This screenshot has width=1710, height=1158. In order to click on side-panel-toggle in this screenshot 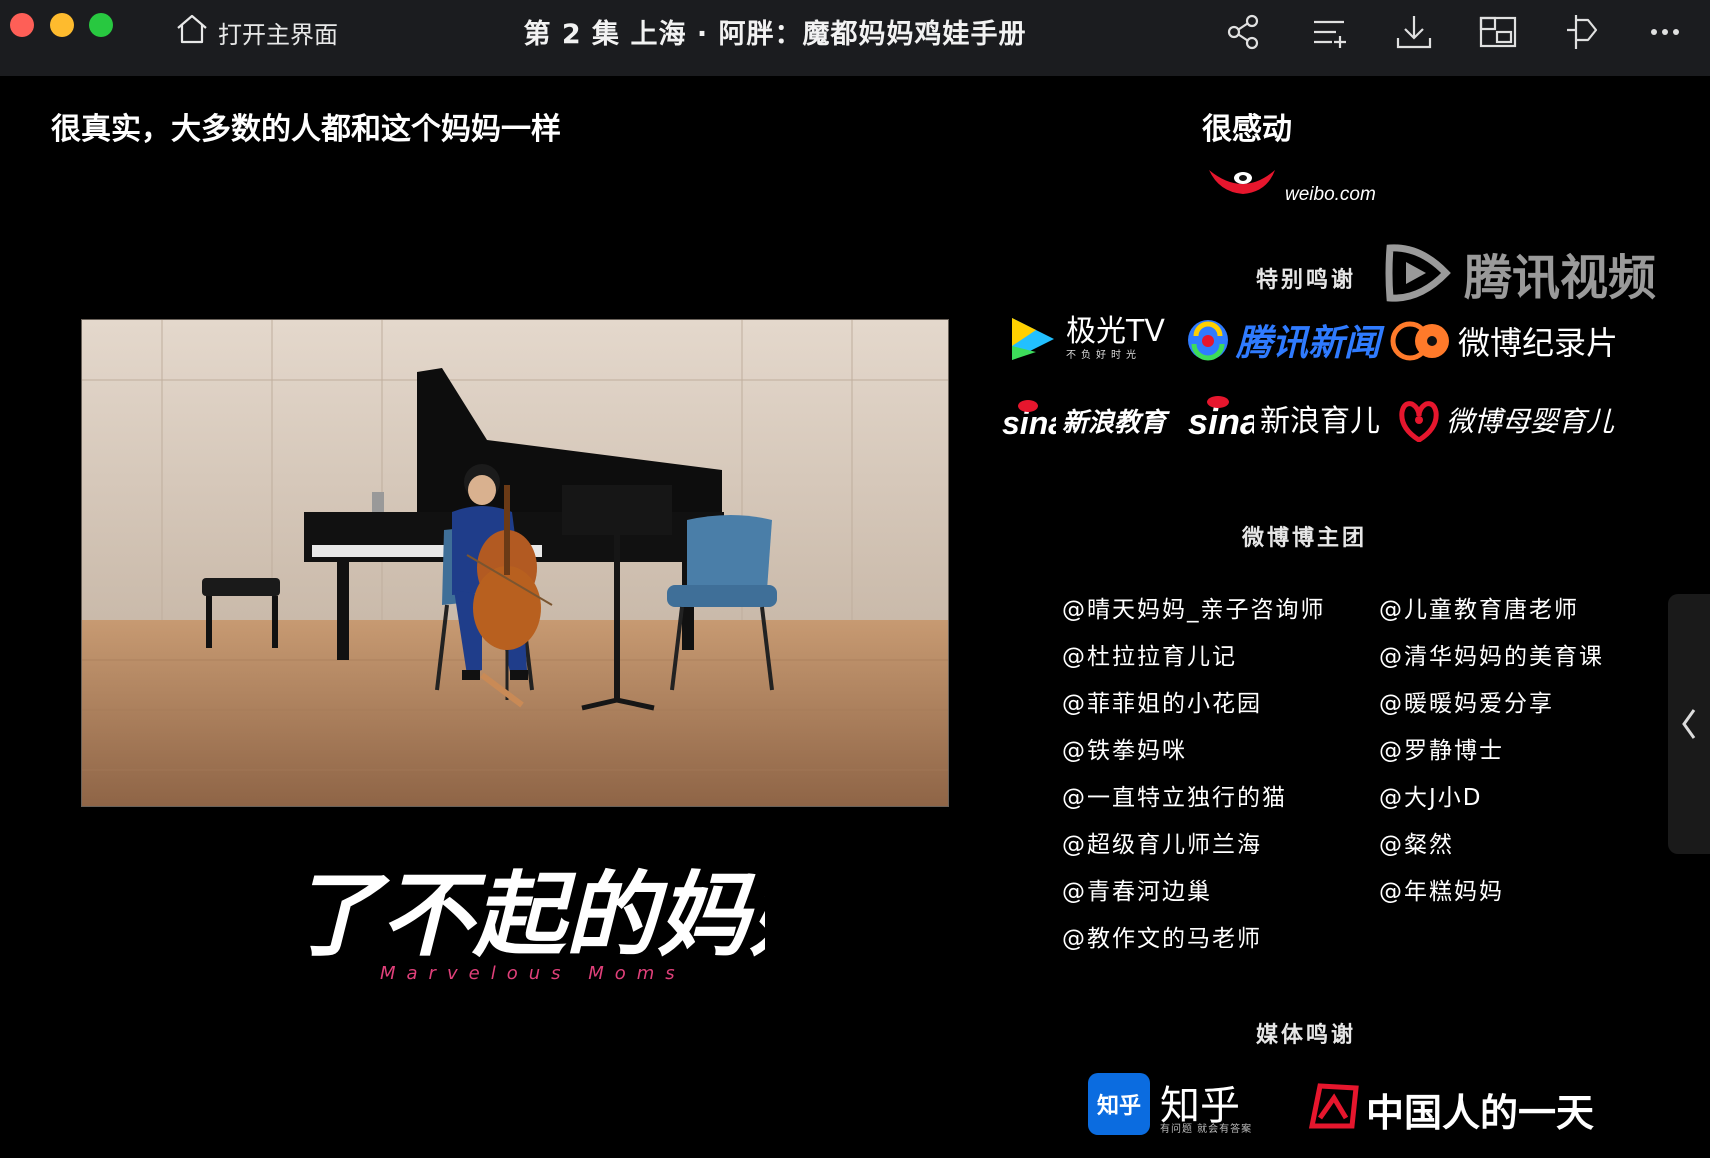, I will do `click(1689, 724)`.